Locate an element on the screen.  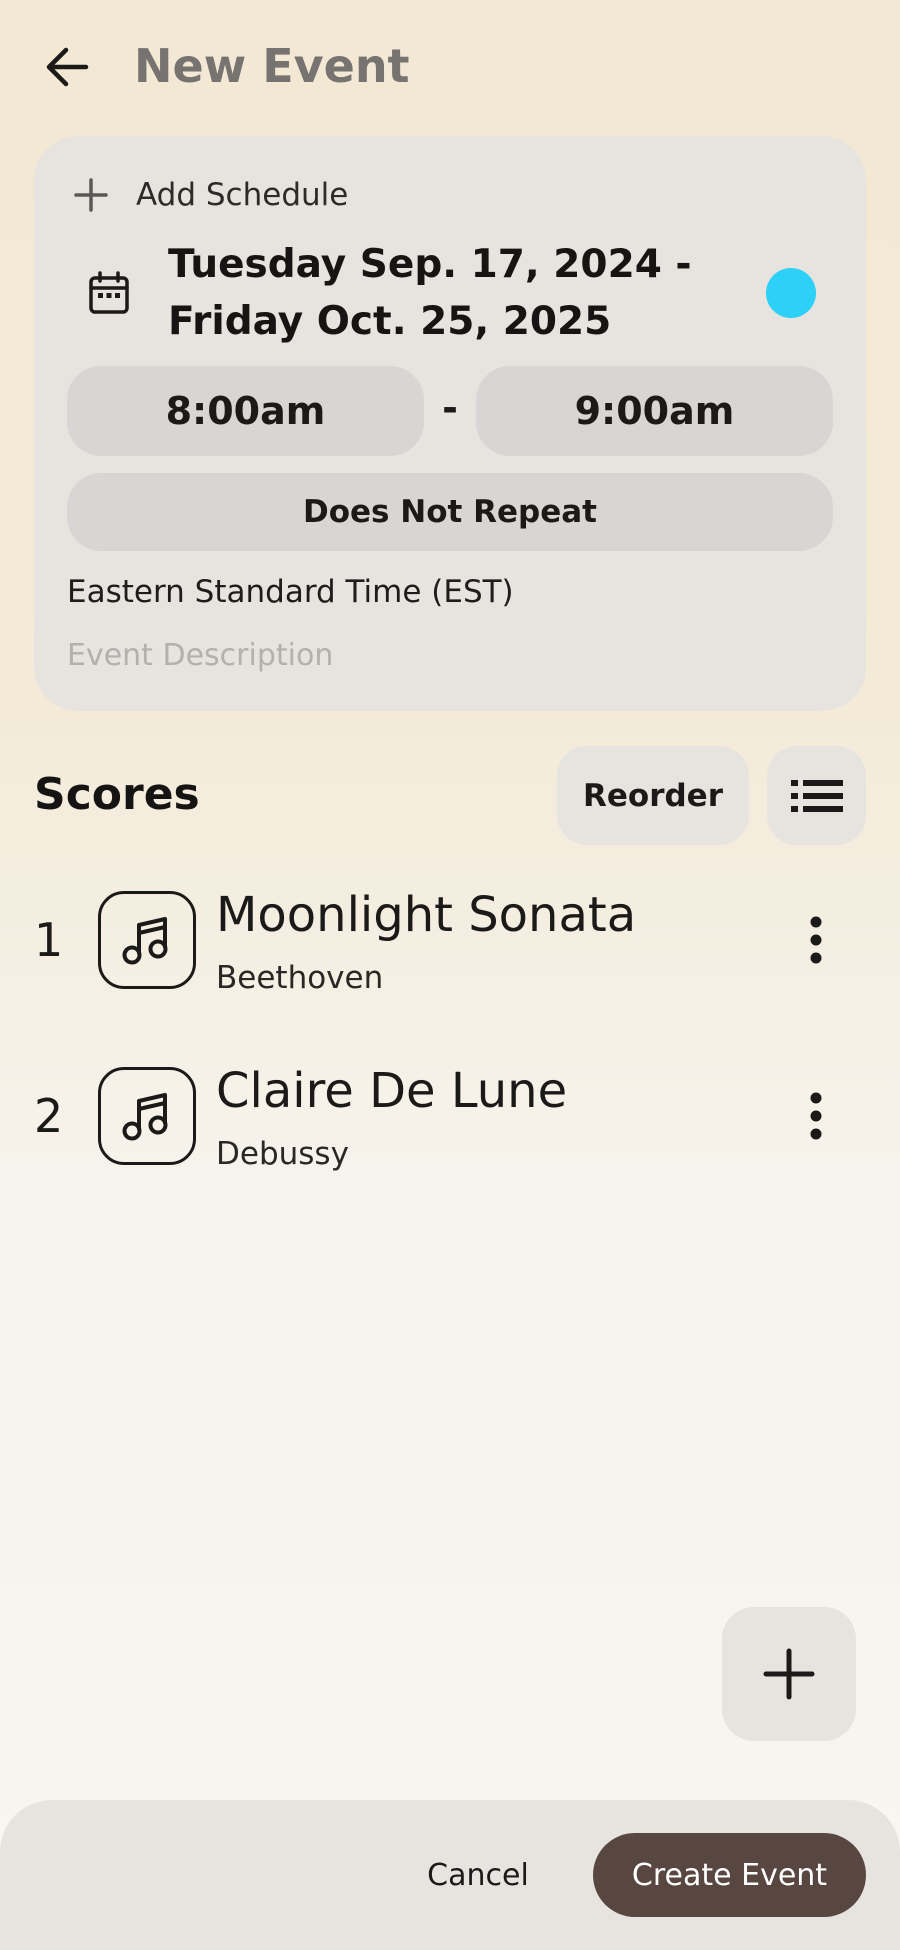
scores-heading: Scores is located at coordinates (117, 794).